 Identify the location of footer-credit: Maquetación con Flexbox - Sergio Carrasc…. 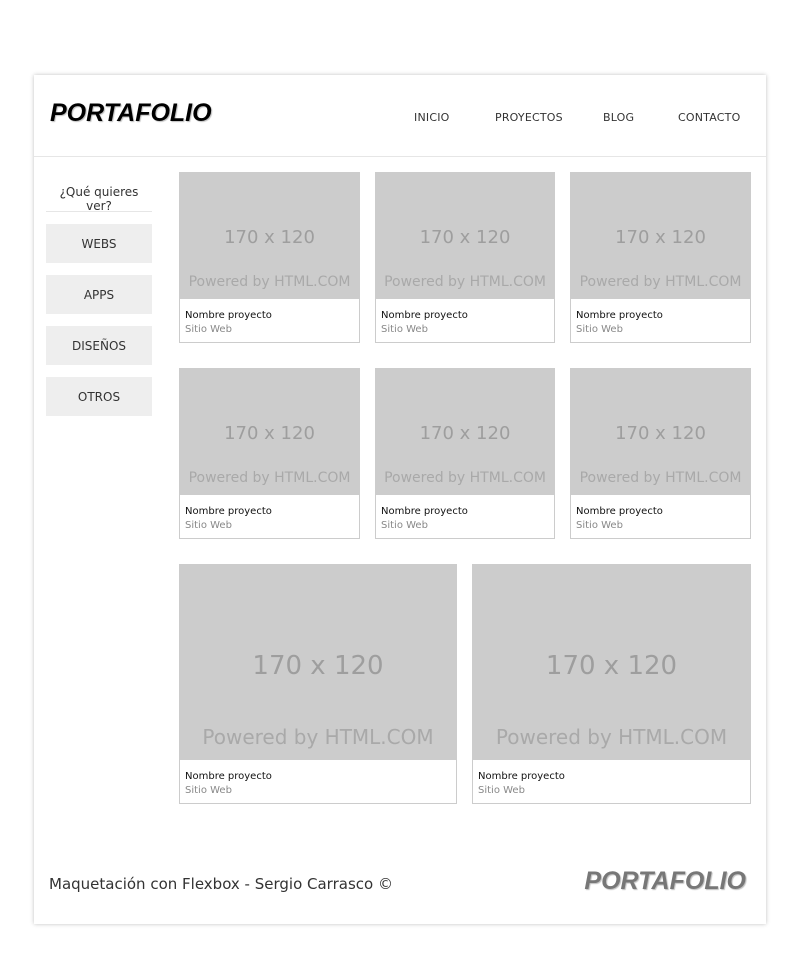
(221, 884).